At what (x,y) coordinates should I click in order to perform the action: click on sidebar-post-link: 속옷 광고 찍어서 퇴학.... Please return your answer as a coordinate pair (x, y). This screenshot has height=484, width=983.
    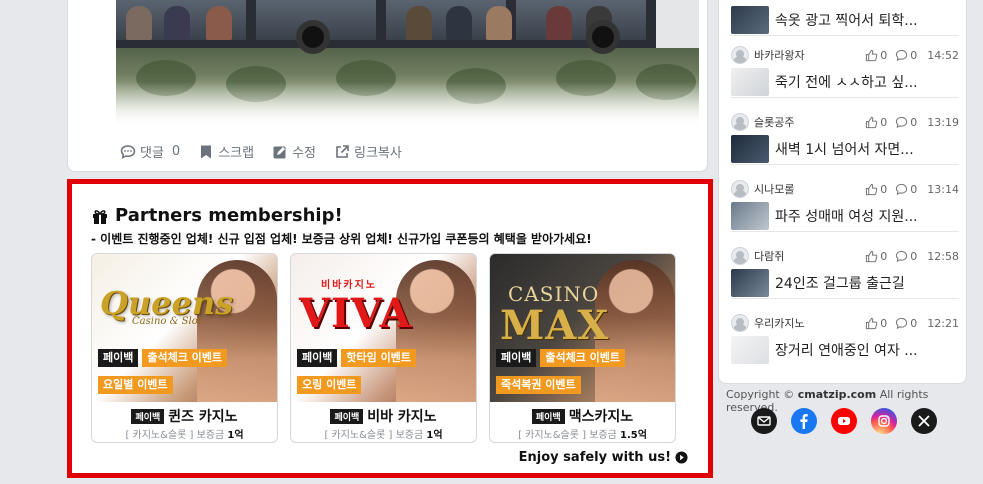
    Looking at the image, I should click on (845, 20).